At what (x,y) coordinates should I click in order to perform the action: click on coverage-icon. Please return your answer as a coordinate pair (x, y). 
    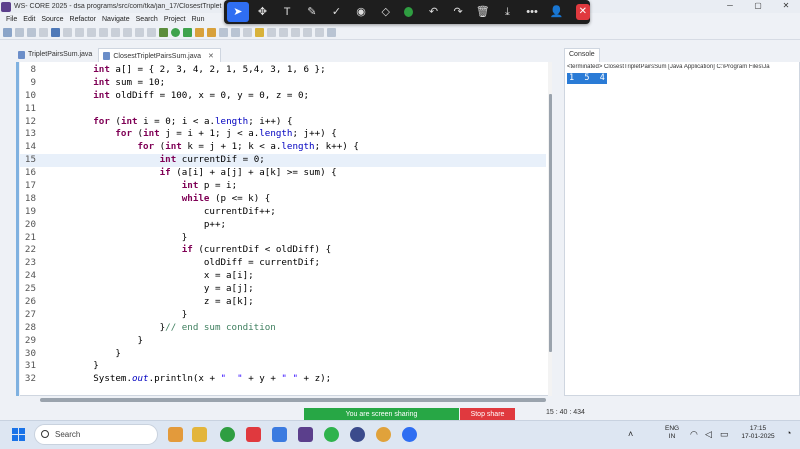
    Looking at the image, I should click on (187, 32).